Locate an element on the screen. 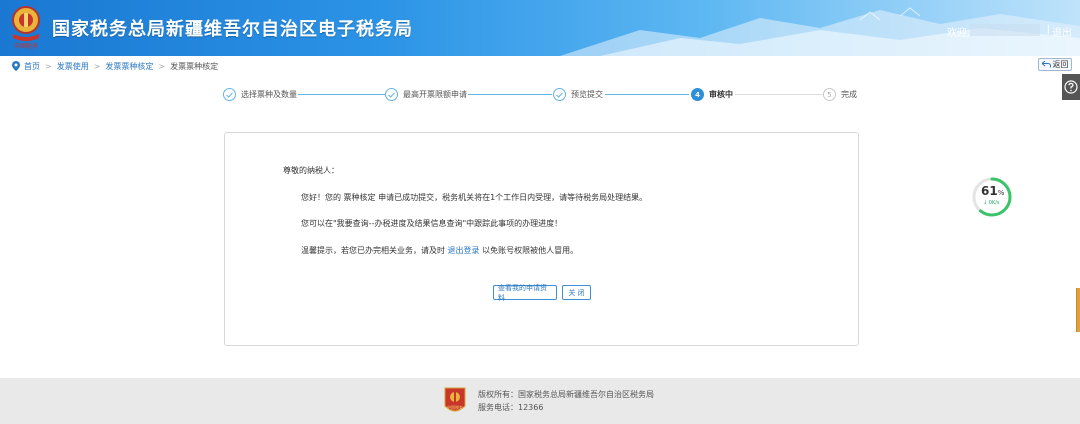 The width and height of the screenshot is (1080, 424). site-footer is located at coordinates (540, 401).